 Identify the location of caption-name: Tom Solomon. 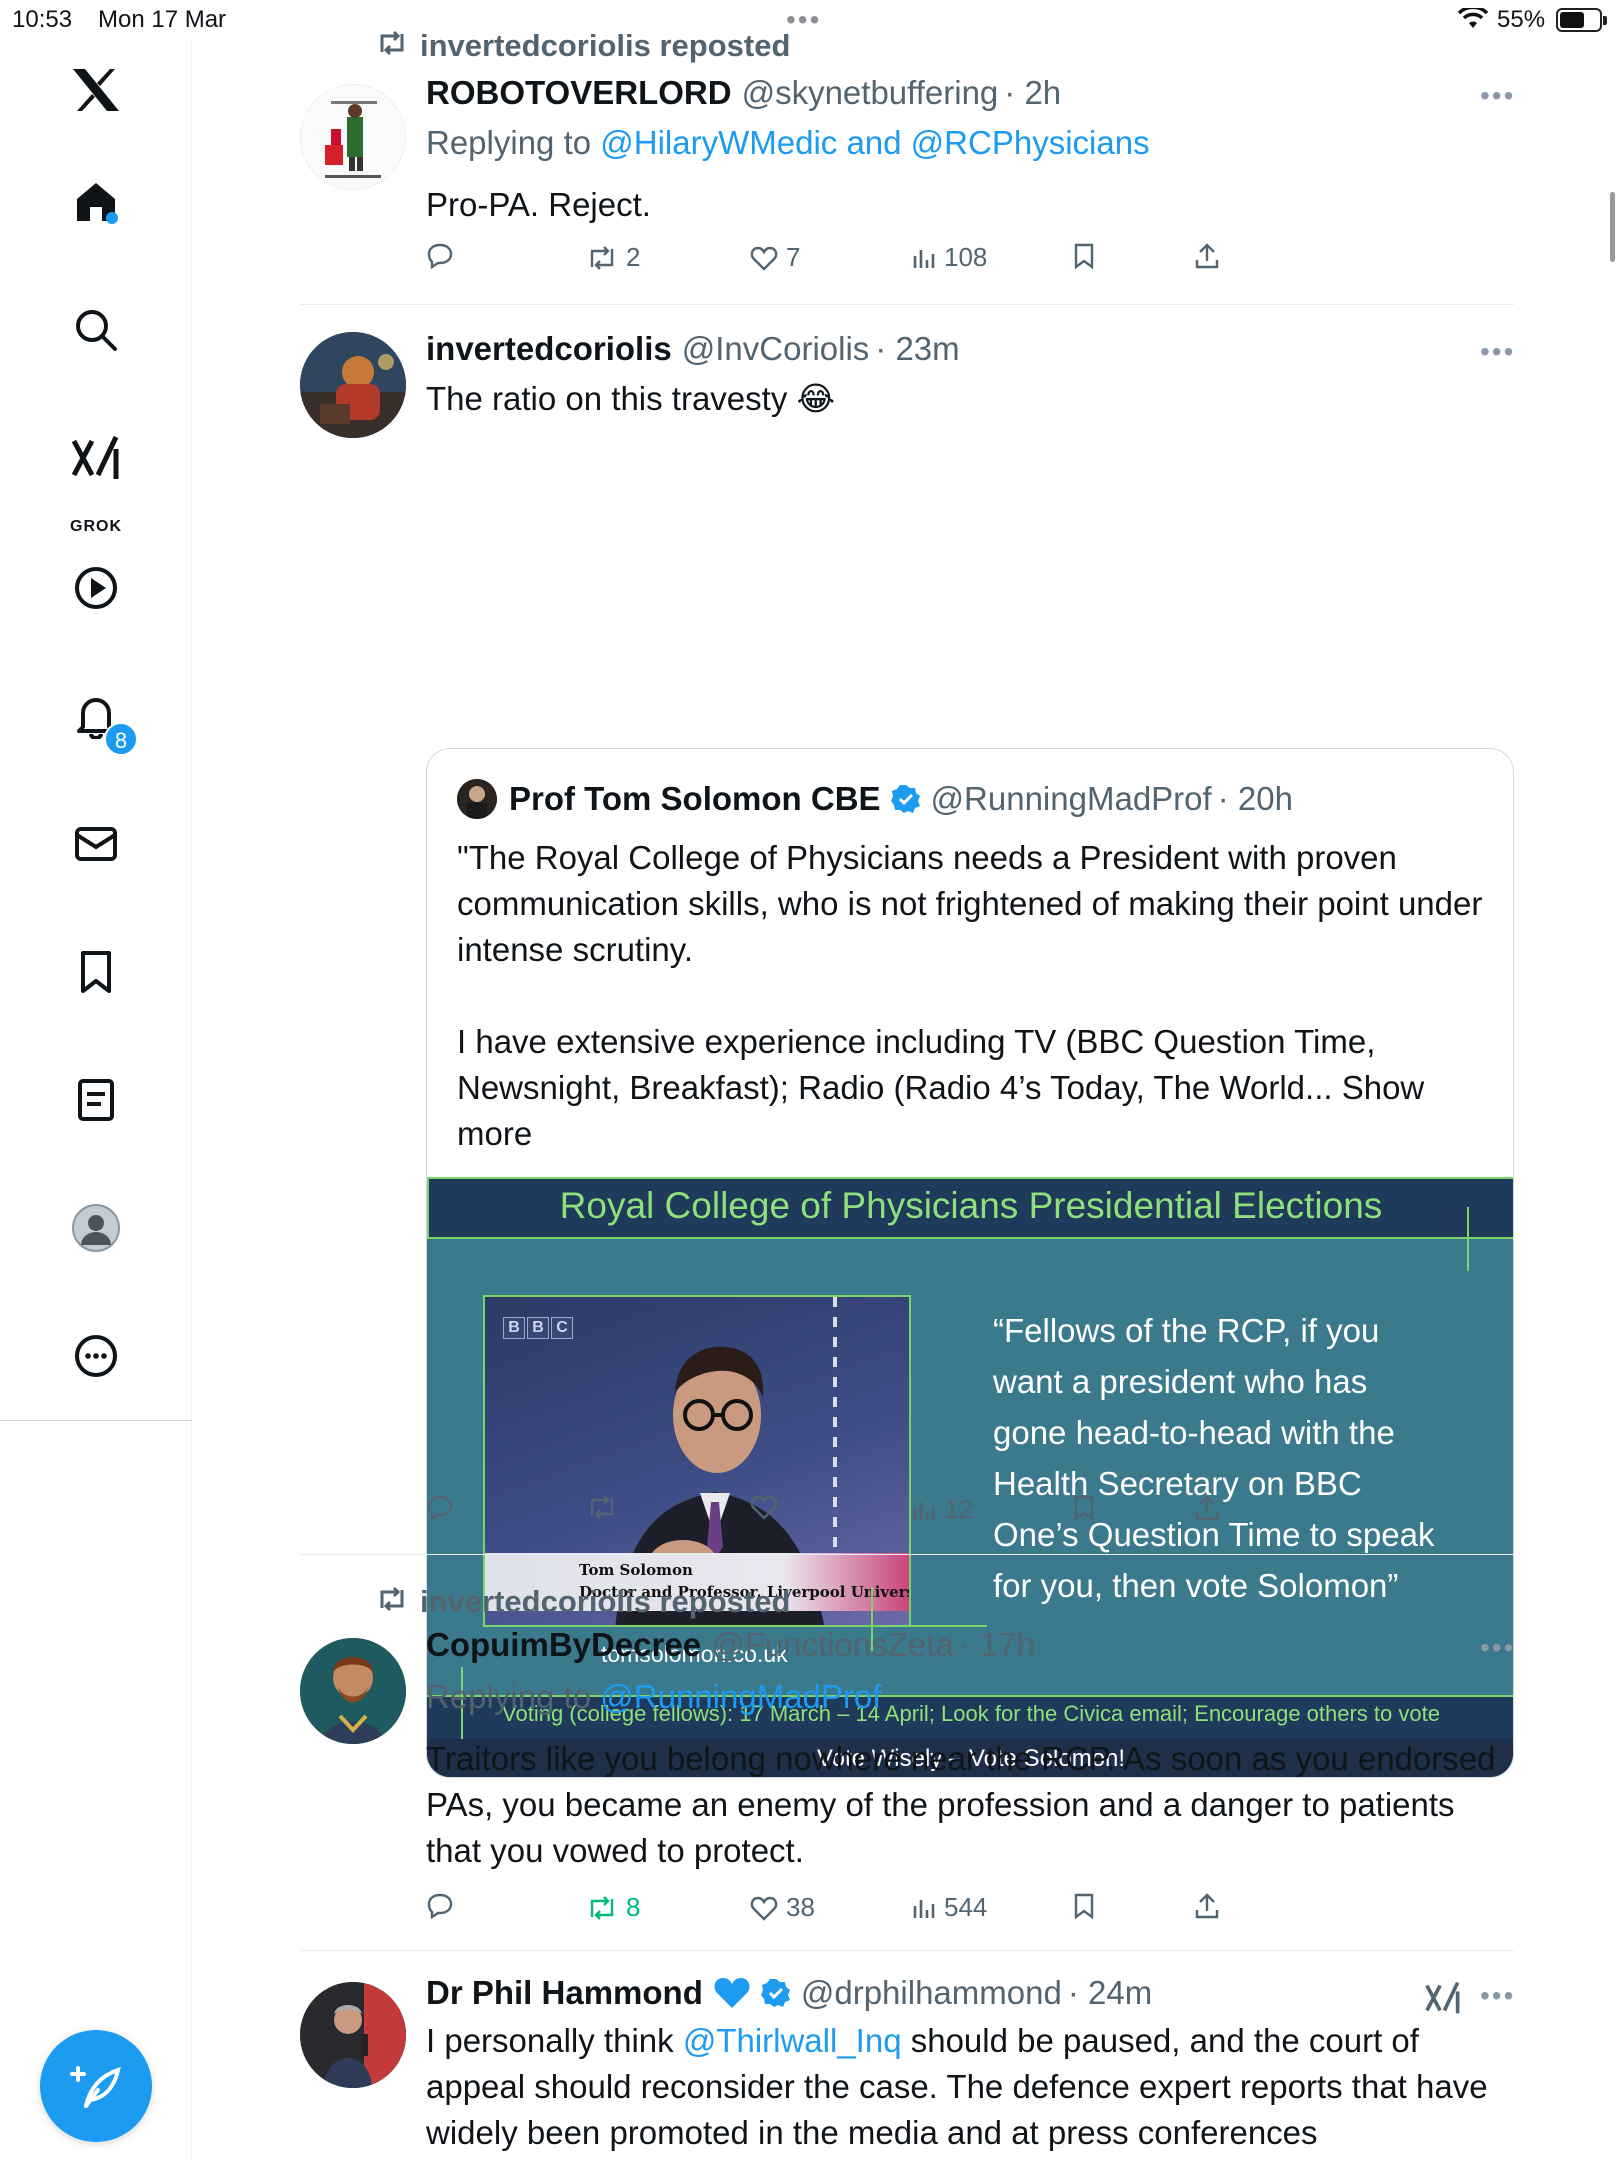
(636, 1570).